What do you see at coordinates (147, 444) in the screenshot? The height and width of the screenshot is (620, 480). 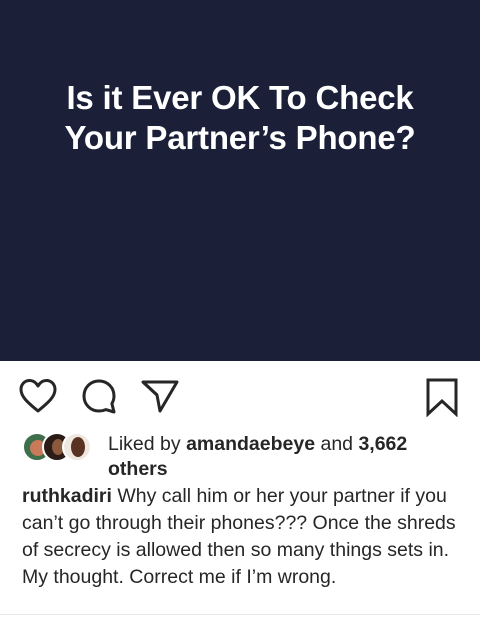 I see `likes-prefix: Liked by` at bounding box center [147, 444].